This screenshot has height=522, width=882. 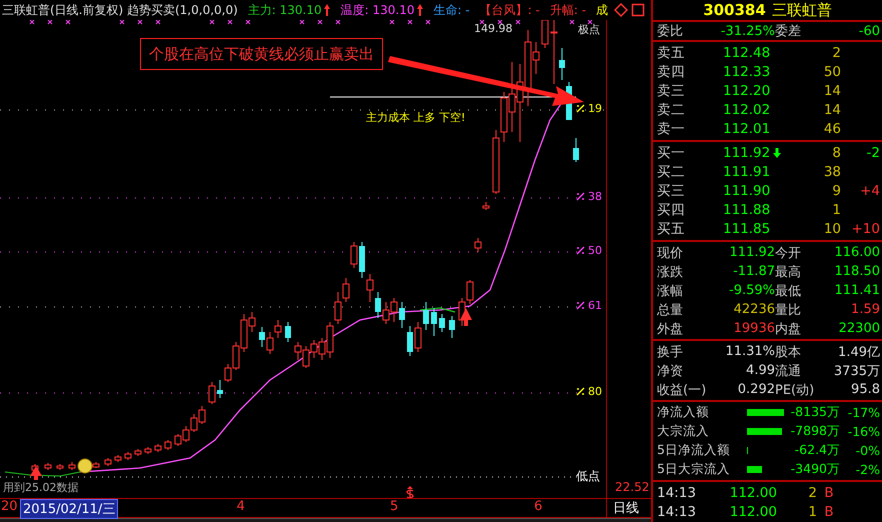 What do you see at coordinates (747, 129) in the screenshot?
I see `order-price: 112.01` at bounding box center [747, 129].